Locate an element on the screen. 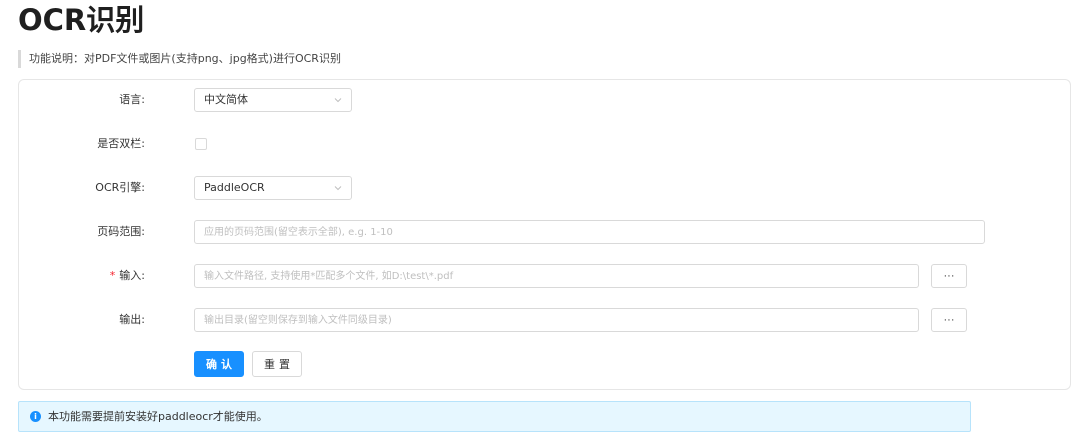  page-range-input is located at coordinates (589, 232).